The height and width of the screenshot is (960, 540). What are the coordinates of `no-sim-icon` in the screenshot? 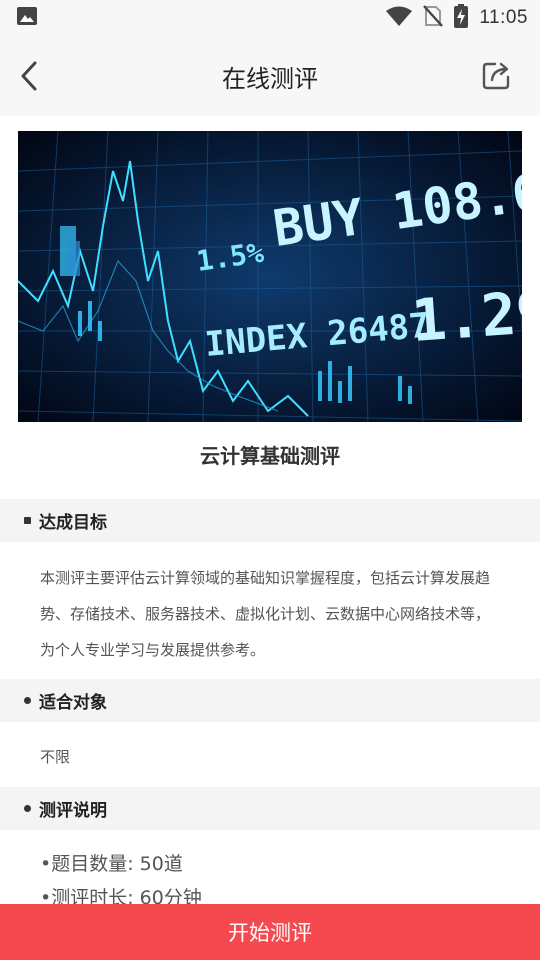 It's located at (433, 18).